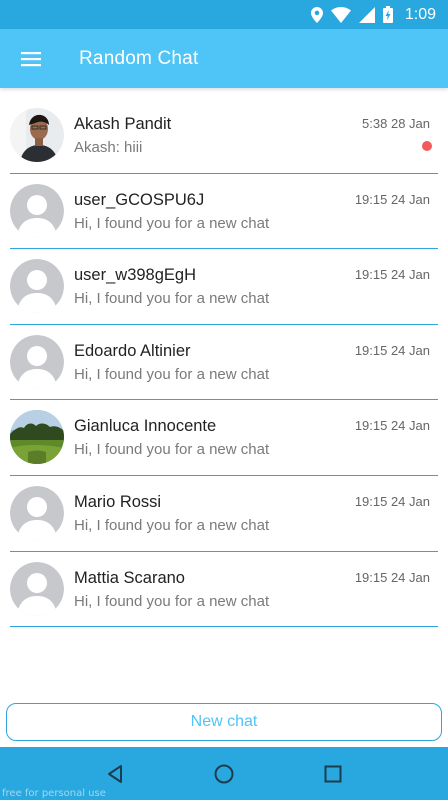 The width and height of the screenshot is (448, 800). I want to click on recents-icon, so click(333, 773).